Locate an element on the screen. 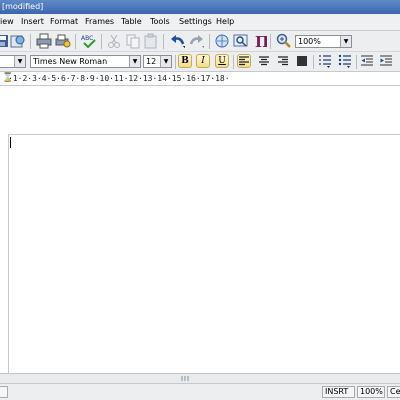  link-icon is located at coordinates (222, 41).